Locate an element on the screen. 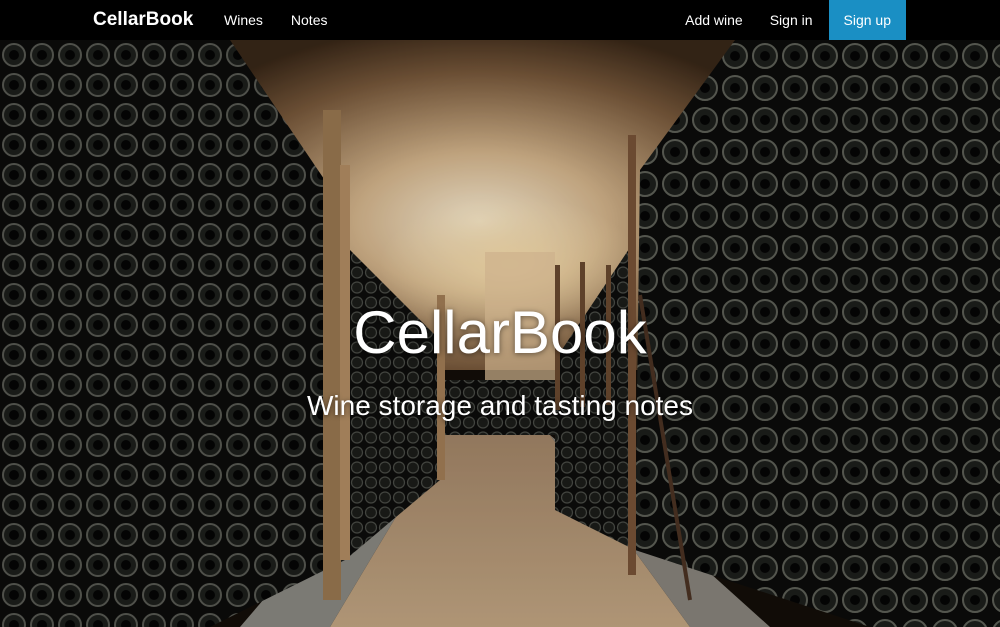 The height and width of the screenshot is (627, 1000). brand-logo: CellarBook is located at coordinates (143, 20).